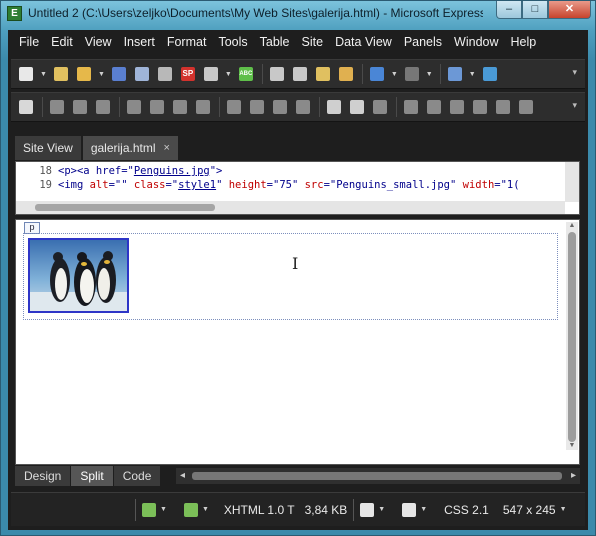 The image size is (596, 536). I want to click on publish-icon, so click(165, 74).